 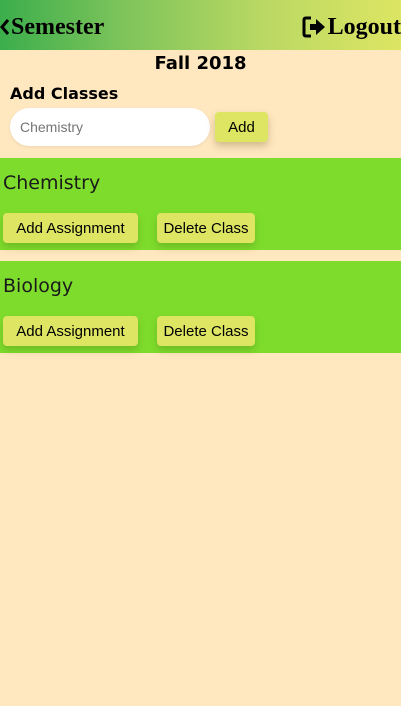 I want to click on class-name-input, so click(x=110, y=127).